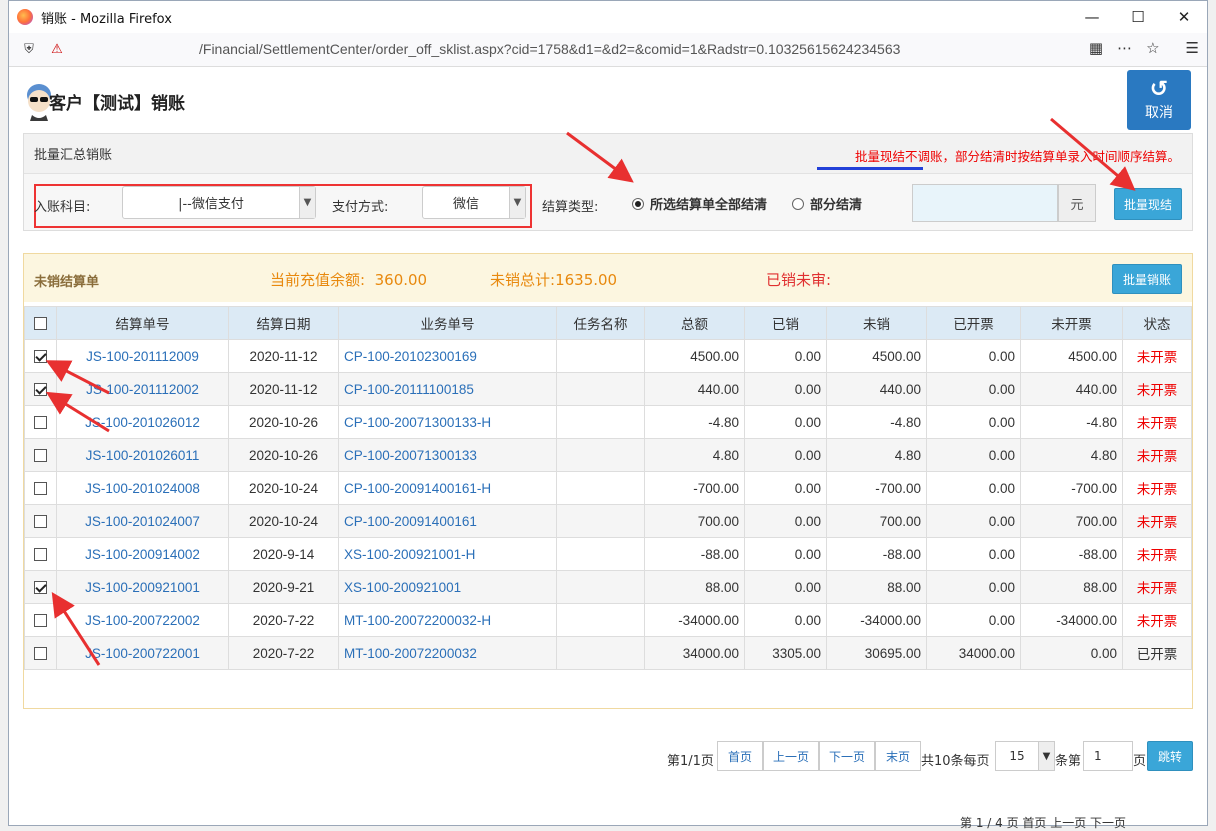  I want to click on batch-writeoff-button: 批量销账, so click(1147, 279).